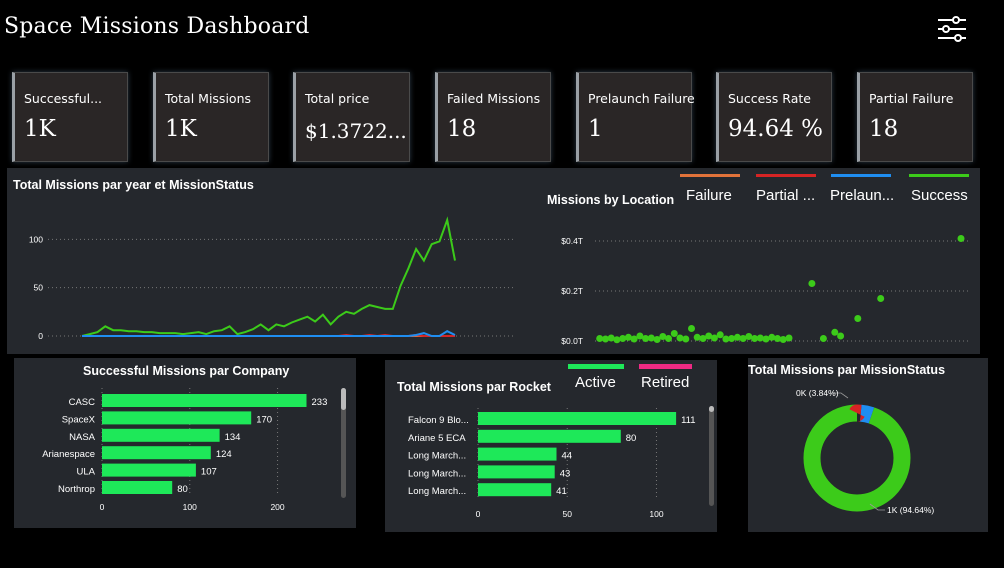  I want to click on x-tick-label: 50, so click(567, 514).